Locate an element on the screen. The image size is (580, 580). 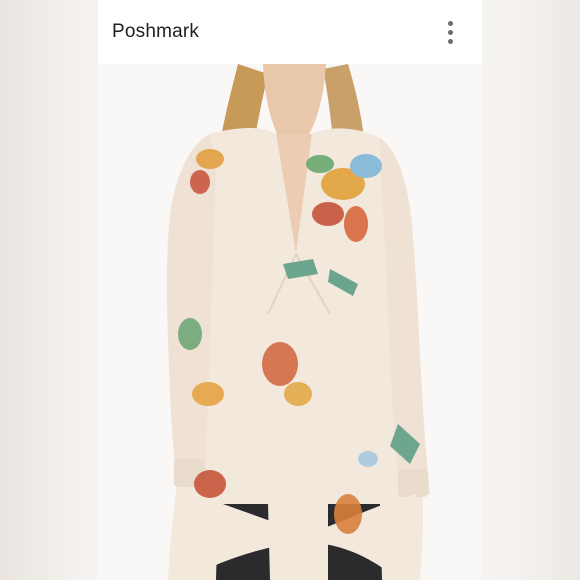
app-title: Poshmark is located at coordinates (156, 31).